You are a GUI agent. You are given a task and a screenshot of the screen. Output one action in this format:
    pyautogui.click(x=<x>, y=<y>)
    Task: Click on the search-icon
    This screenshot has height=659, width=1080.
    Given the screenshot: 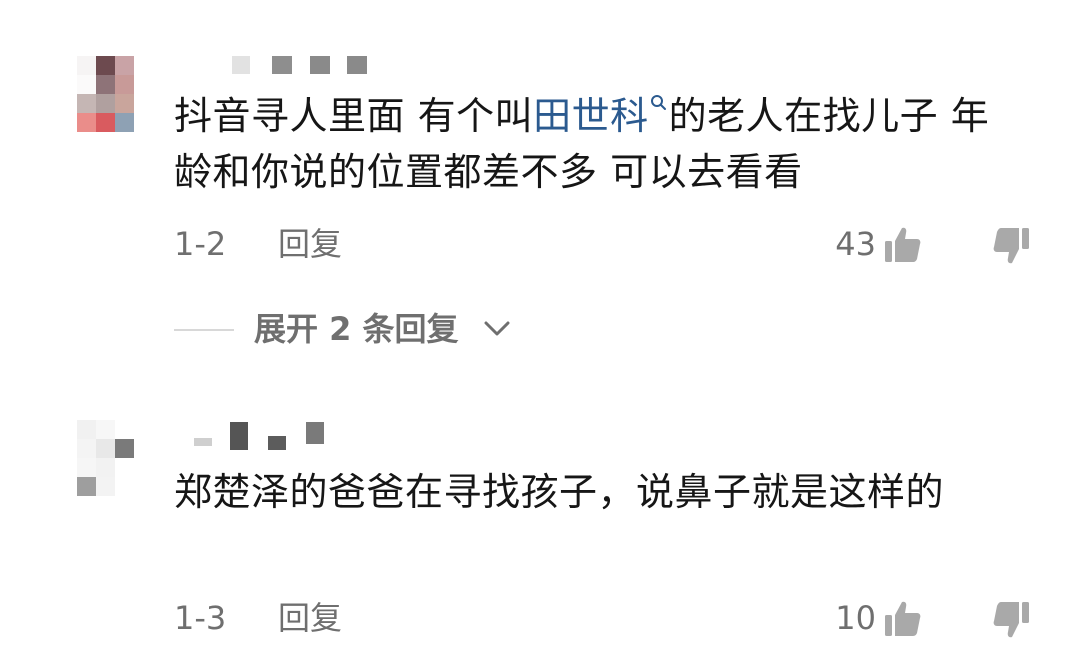 What is the action you would take?
    pyautogui.click(x=659, y=103)
    